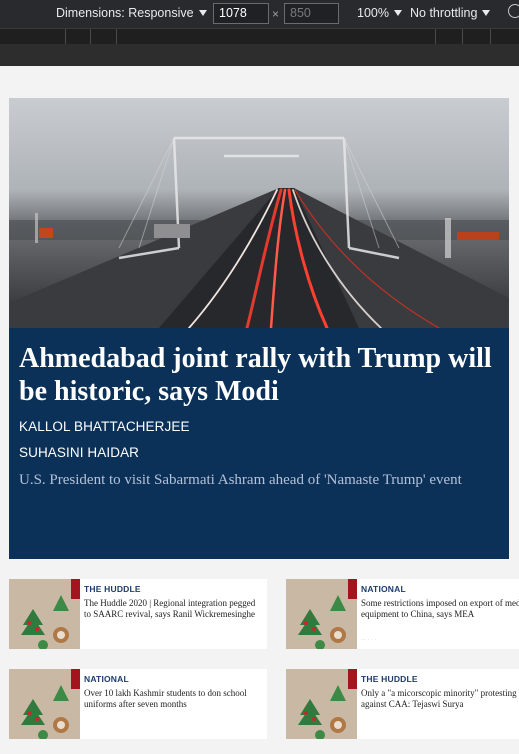 This screenshot has width=519, height=754. I want to click on author-name: KALLOL BHATTACHERJEE, so click(104, 426).